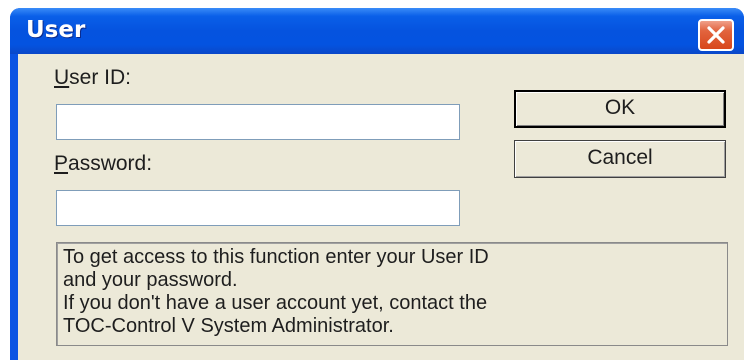 Image resolution: width=744 pixels, height=360 pixels. What do you see at coordinates (56, 30) in the screenshot?
I see `dialog-title: User` at bounding box center [56, 30].